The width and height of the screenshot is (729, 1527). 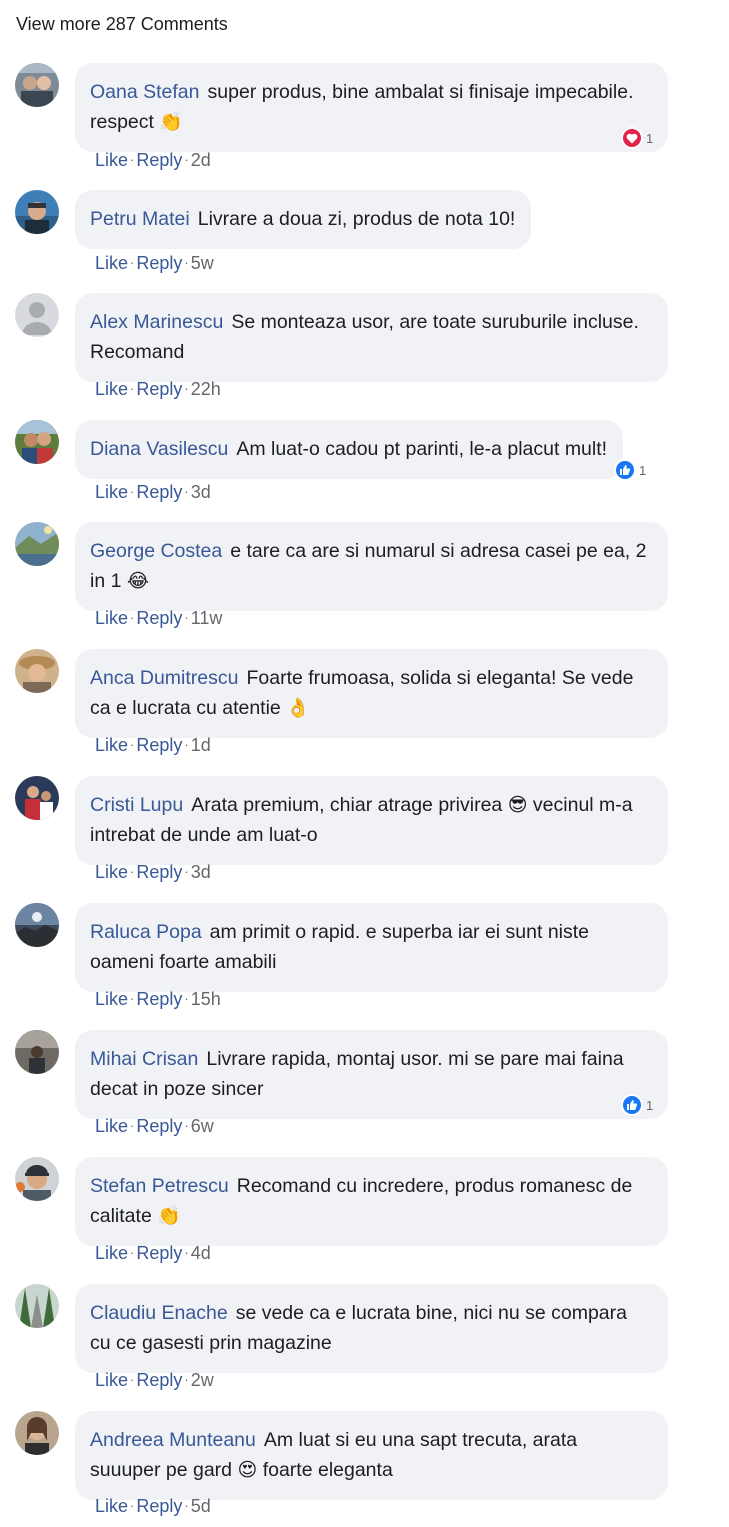 I want to click on view-more-comments-link: View more 287 Comments, so click(x=122, y=24).